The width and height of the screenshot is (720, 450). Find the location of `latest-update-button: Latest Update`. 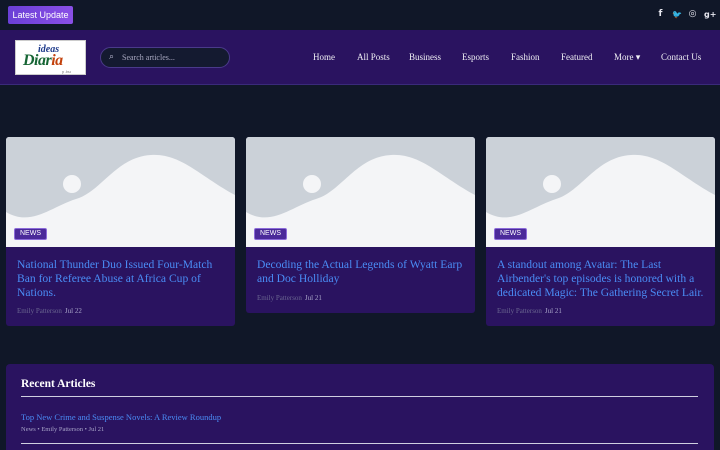

latest-update-button: Latest Update is located at coordinates (40, 15).